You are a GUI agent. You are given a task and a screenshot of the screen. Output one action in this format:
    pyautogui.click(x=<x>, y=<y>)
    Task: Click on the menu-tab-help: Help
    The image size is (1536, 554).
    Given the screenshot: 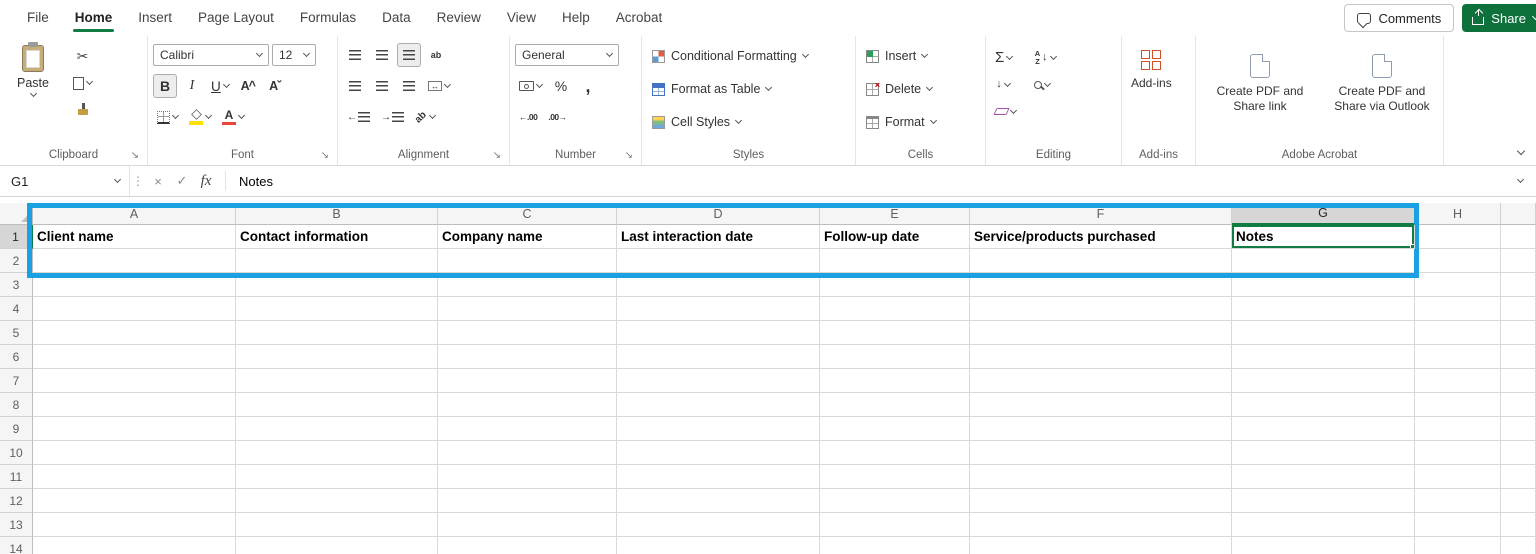 What is the action you would take?
    pyautogui.click(x=576, y=18)
    